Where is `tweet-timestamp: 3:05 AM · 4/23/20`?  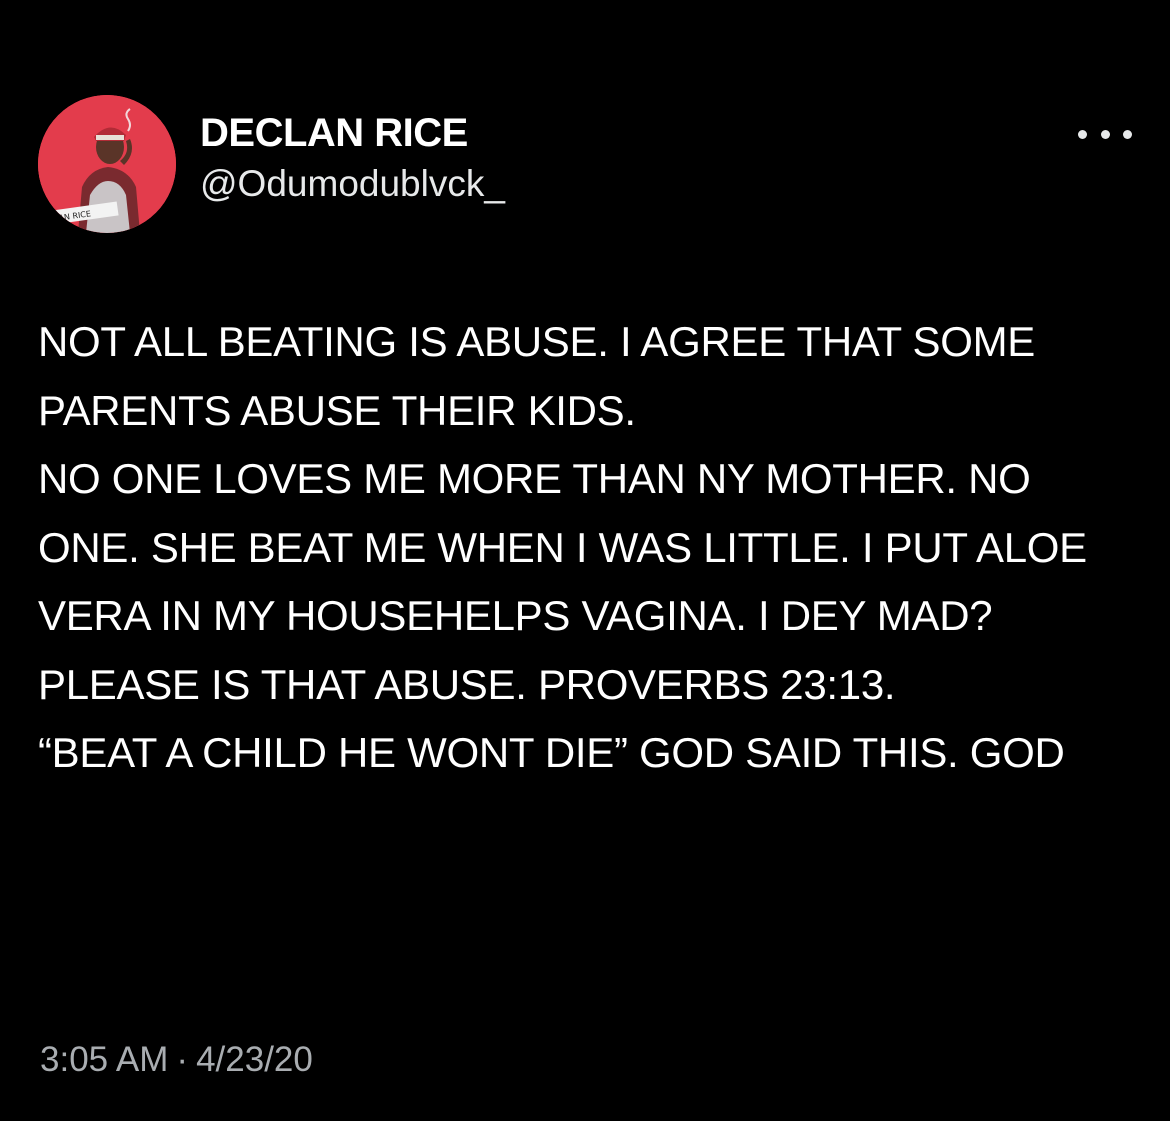 tweet-timestamp: 3:05 AM · 4/23/20 is located at coordinates (176, 1060).